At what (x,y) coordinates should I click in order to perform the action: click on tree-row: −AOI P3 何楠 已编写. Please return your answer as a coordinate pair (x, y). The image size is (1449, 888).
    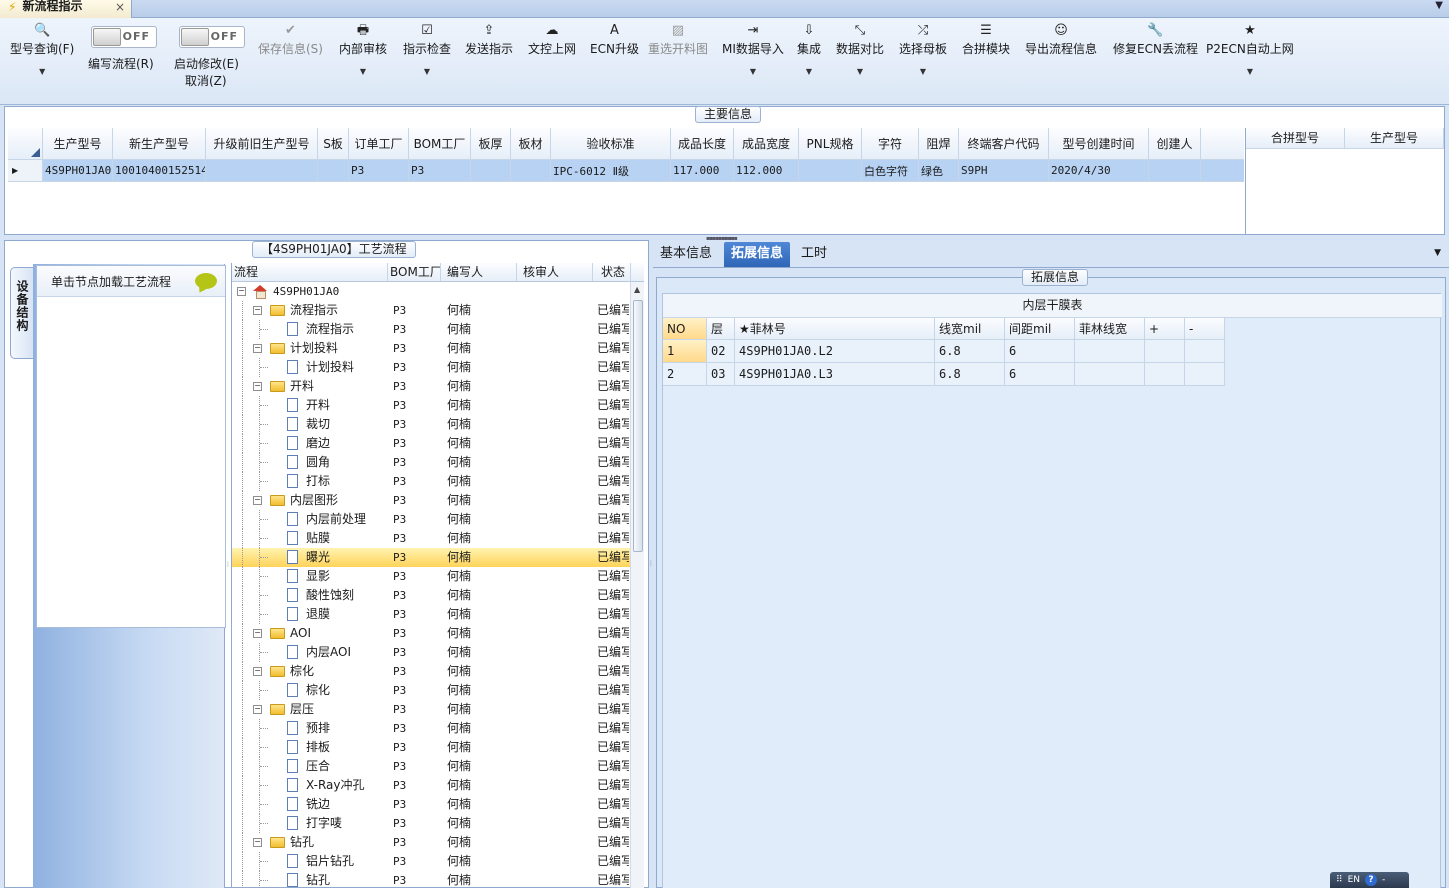
    Looking at the image, I should click on (438, 633).